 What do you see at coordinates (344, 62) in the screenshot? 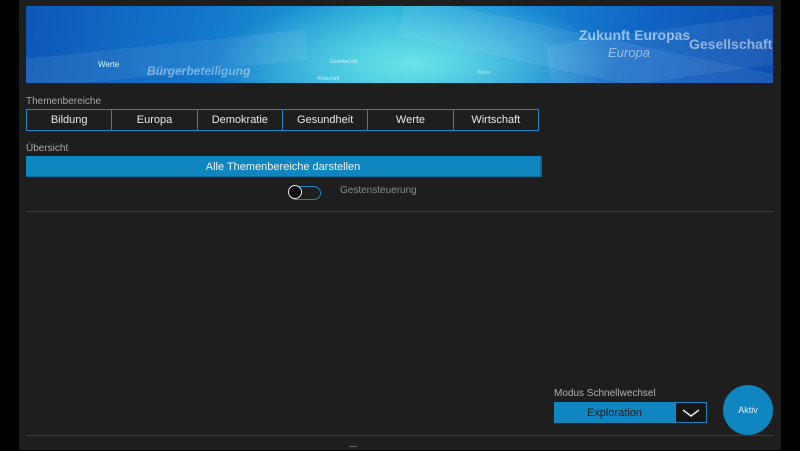
I see `banner-word-gesellschaft-small: Gesellschaft` at bounding box center [344, 62].